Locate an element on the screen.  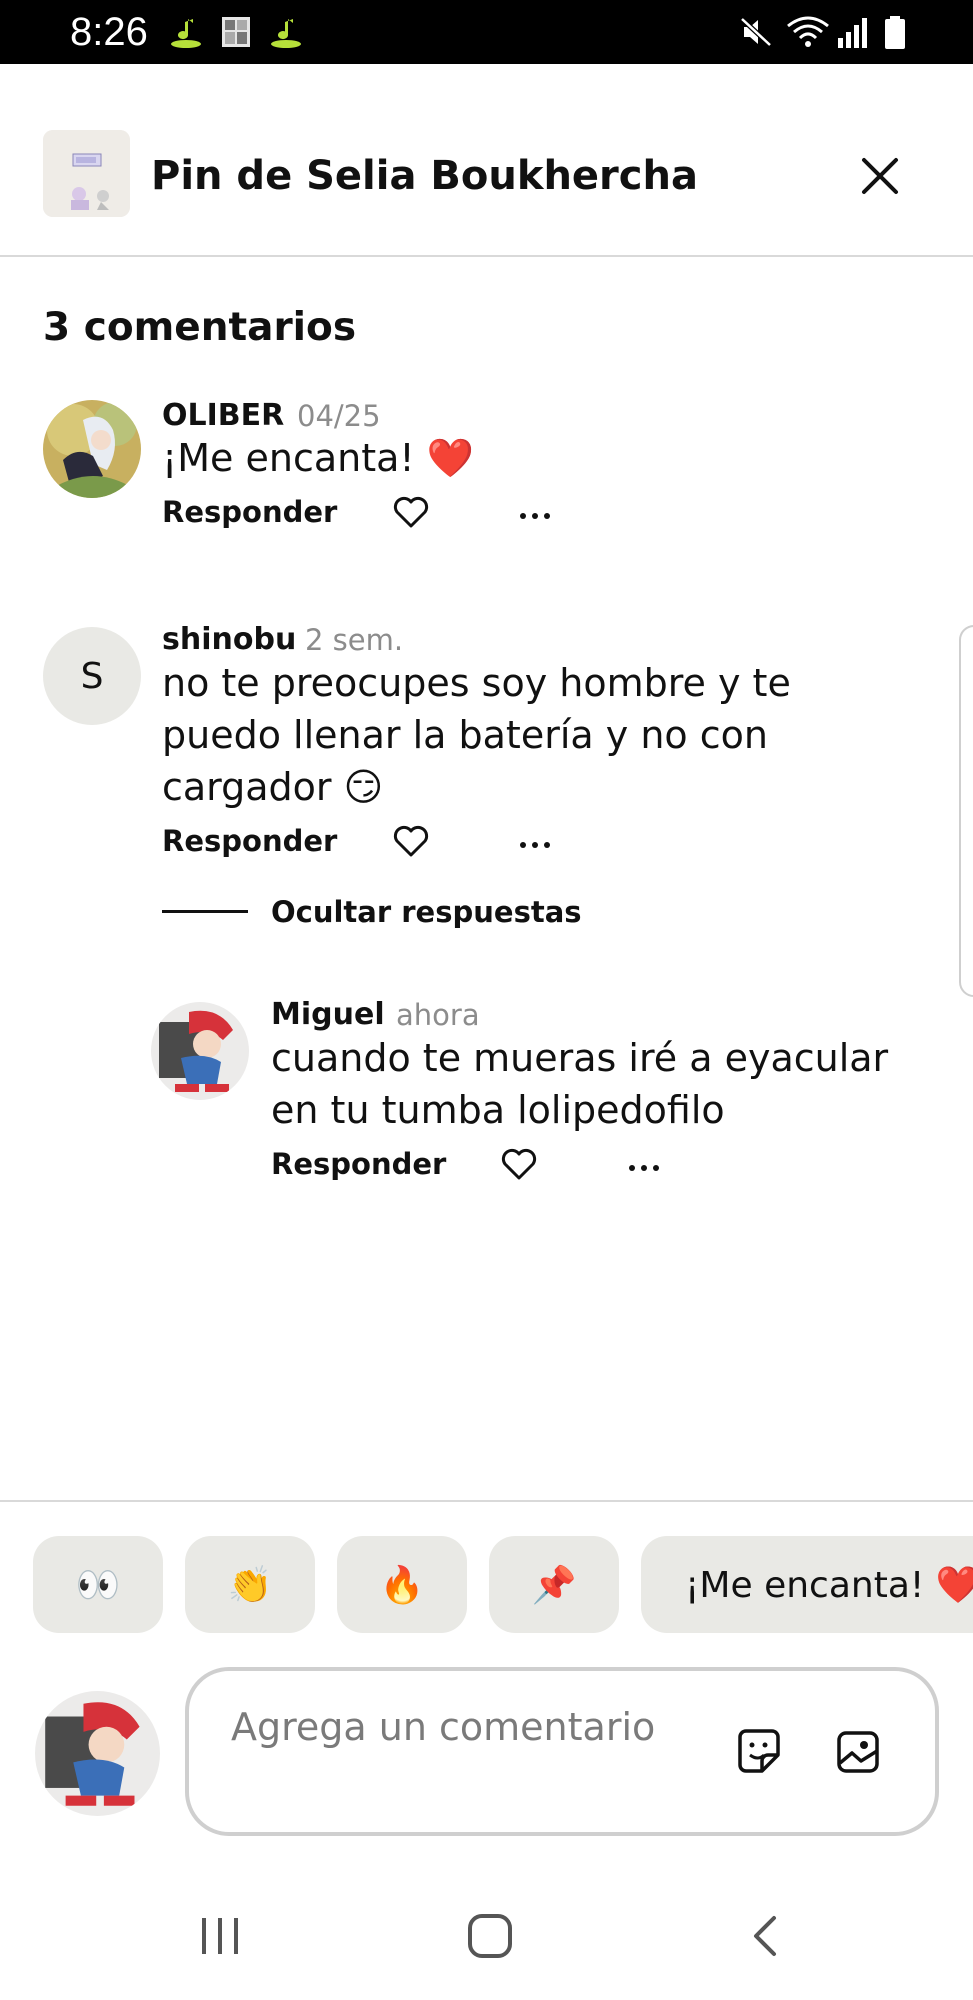
status-time: 8:26 is located at coordinates (109, 32).